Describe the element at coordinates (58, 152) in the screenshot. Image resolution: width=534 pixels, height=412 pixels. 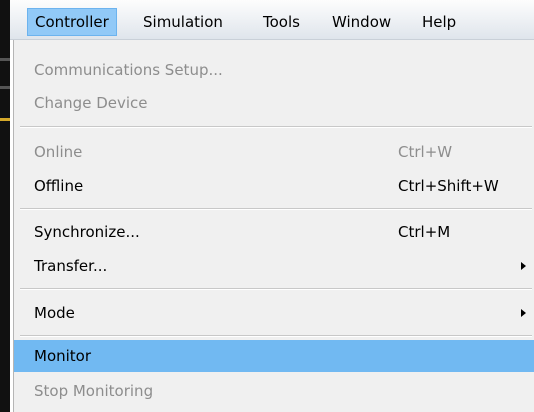
I see `menu-item-label: Online` at that location.